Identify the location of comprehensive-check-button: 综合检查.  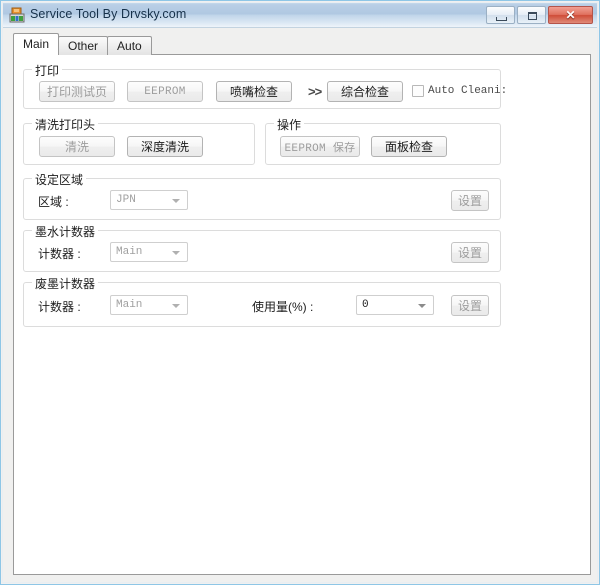
(365, 91).